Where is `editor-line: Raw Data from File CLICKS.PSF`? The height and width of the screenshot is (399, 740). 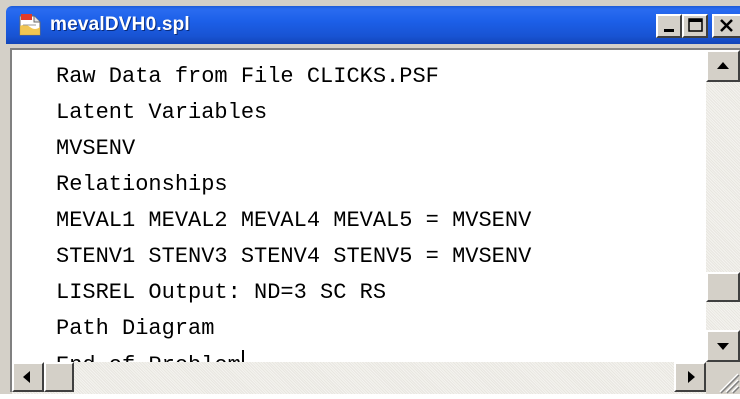 editor-line: Raw Data from File CLICKS.PSF is located at coordinates (247, 76).